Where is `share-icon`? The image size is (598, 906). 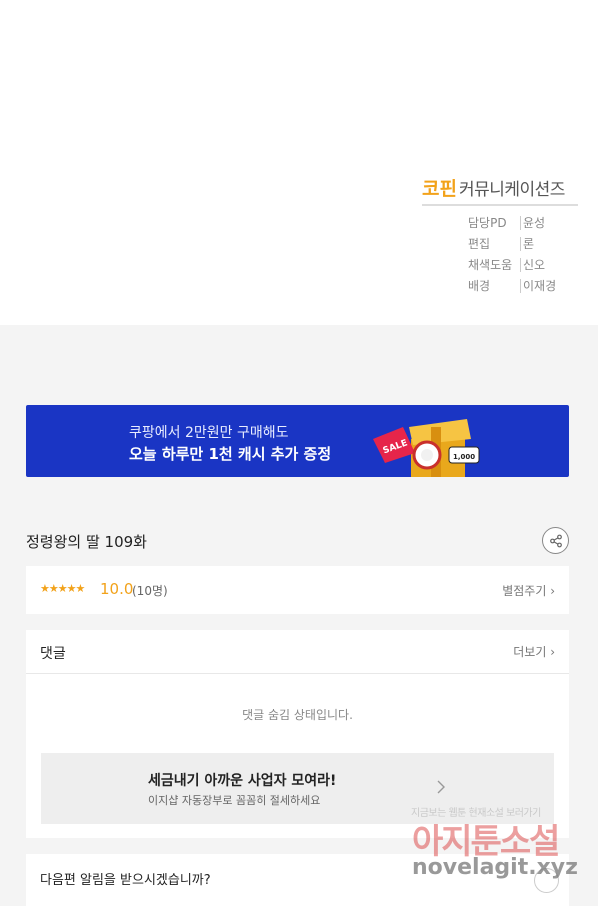 share-icon is located at coordinates (555, 540).